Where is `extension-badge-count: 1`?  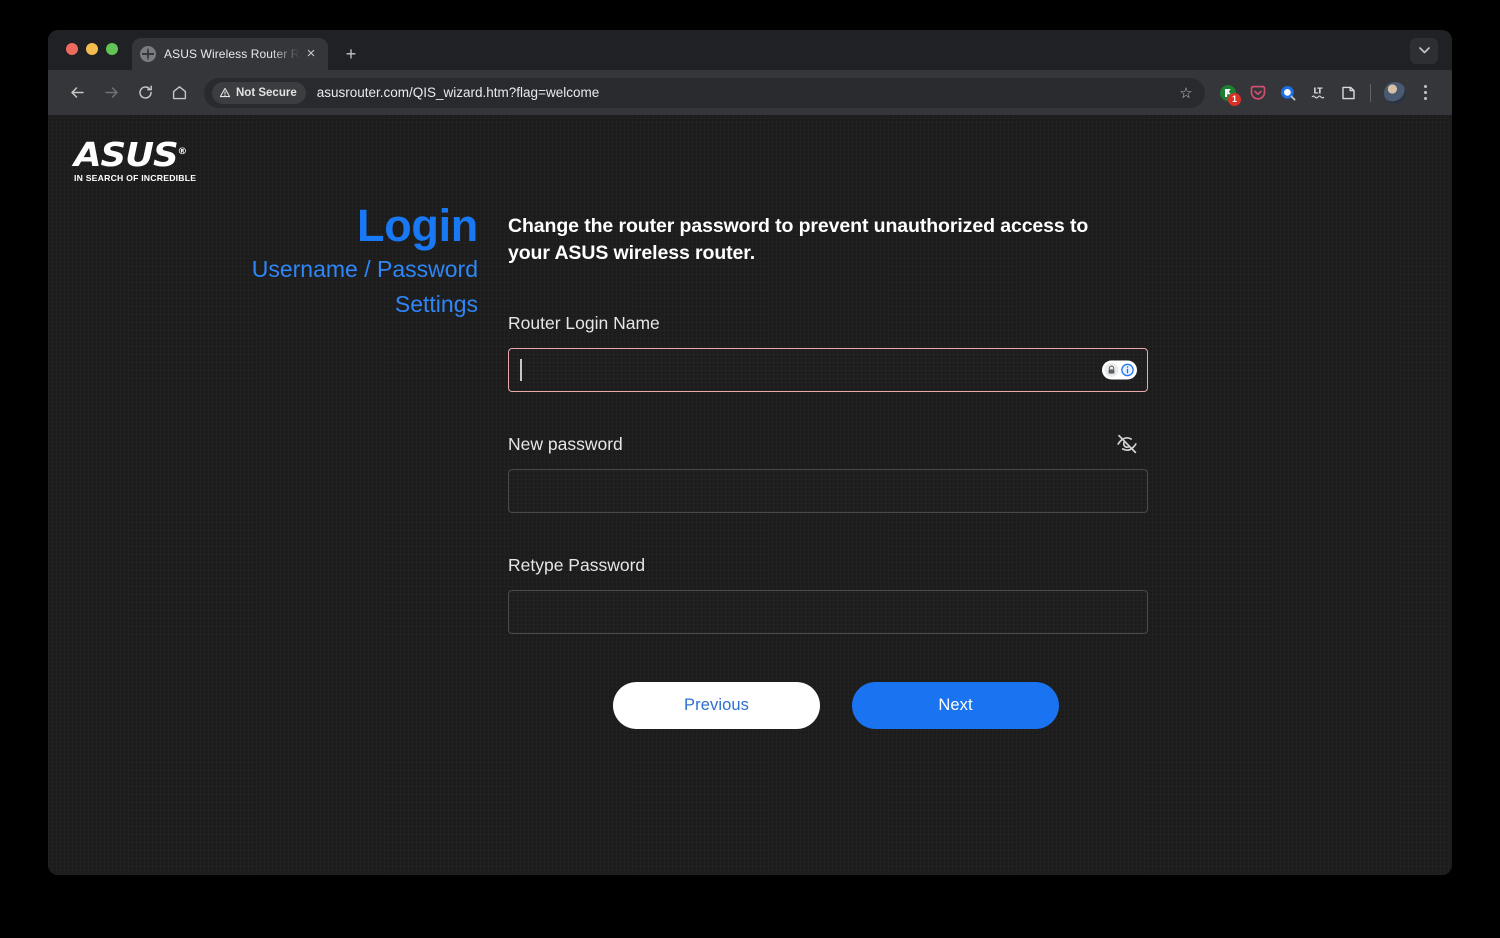
extension-badge-count: 1 is located at coordinates (1234, 99).